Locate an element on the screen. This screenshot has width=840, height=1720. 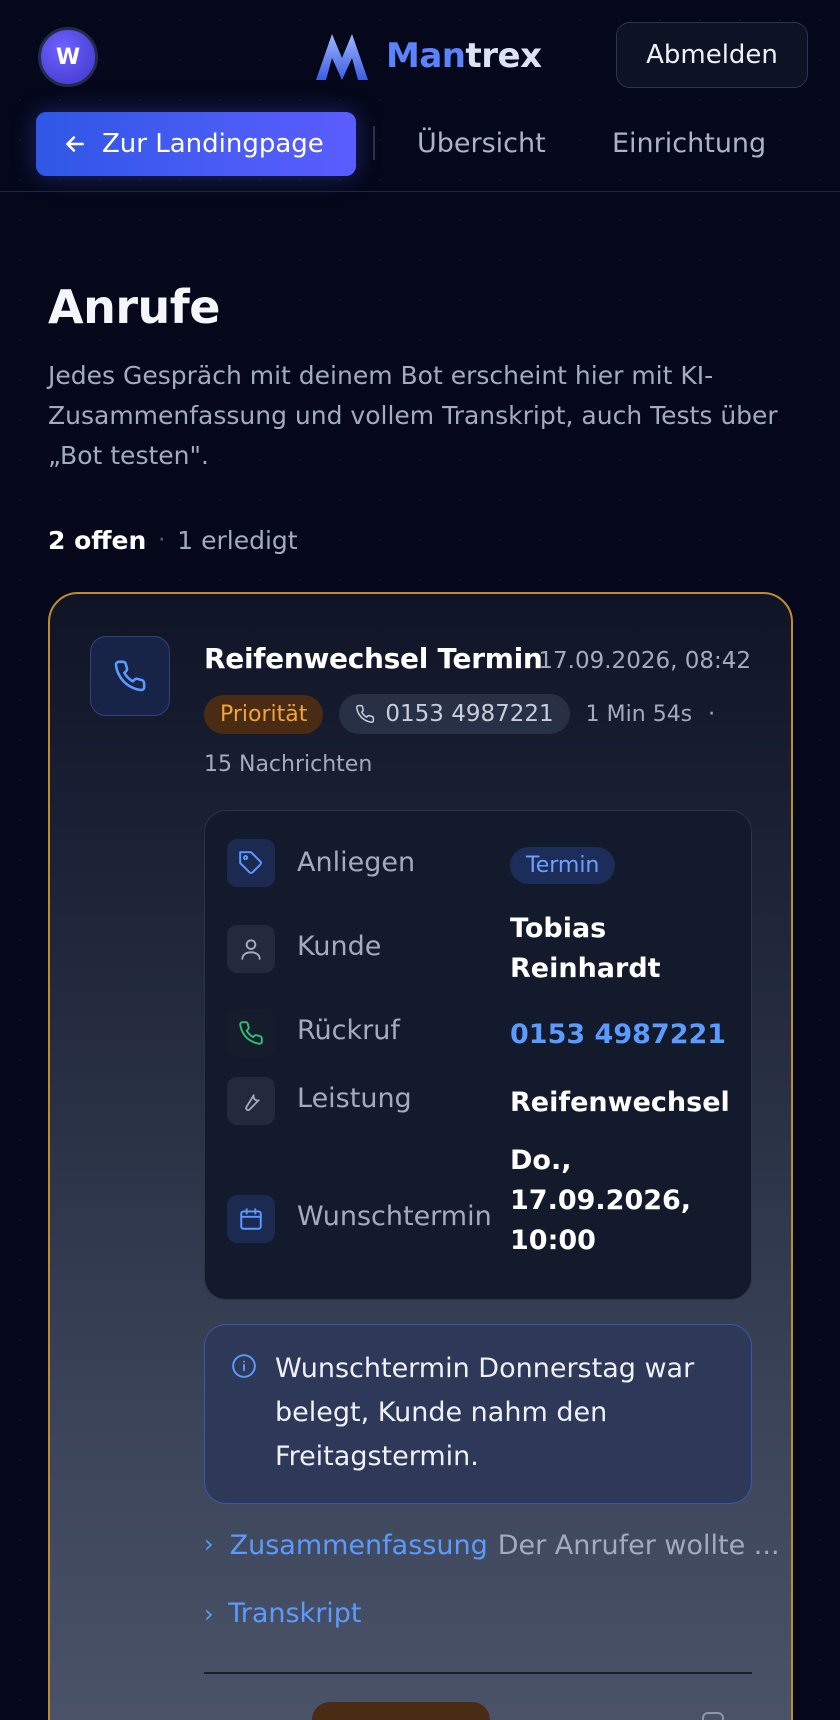
nav-tab-uebersicht: Übersicht is located at coordinates (481, 143).